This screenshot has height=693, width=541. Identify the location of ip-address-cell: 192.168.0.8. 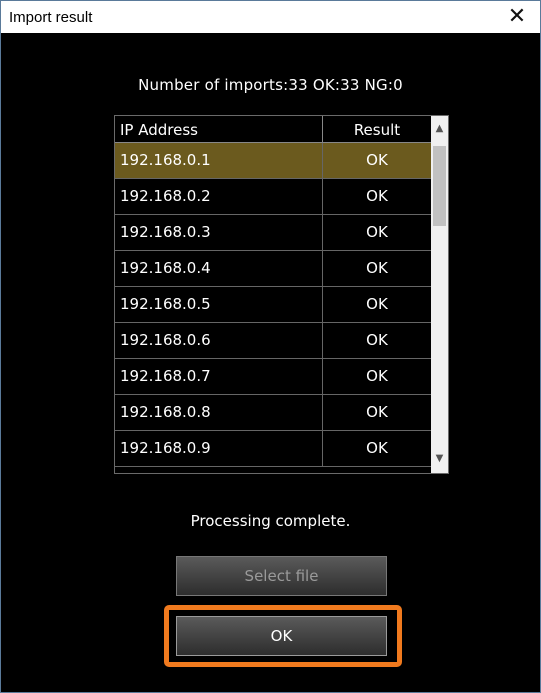
(165, 412).